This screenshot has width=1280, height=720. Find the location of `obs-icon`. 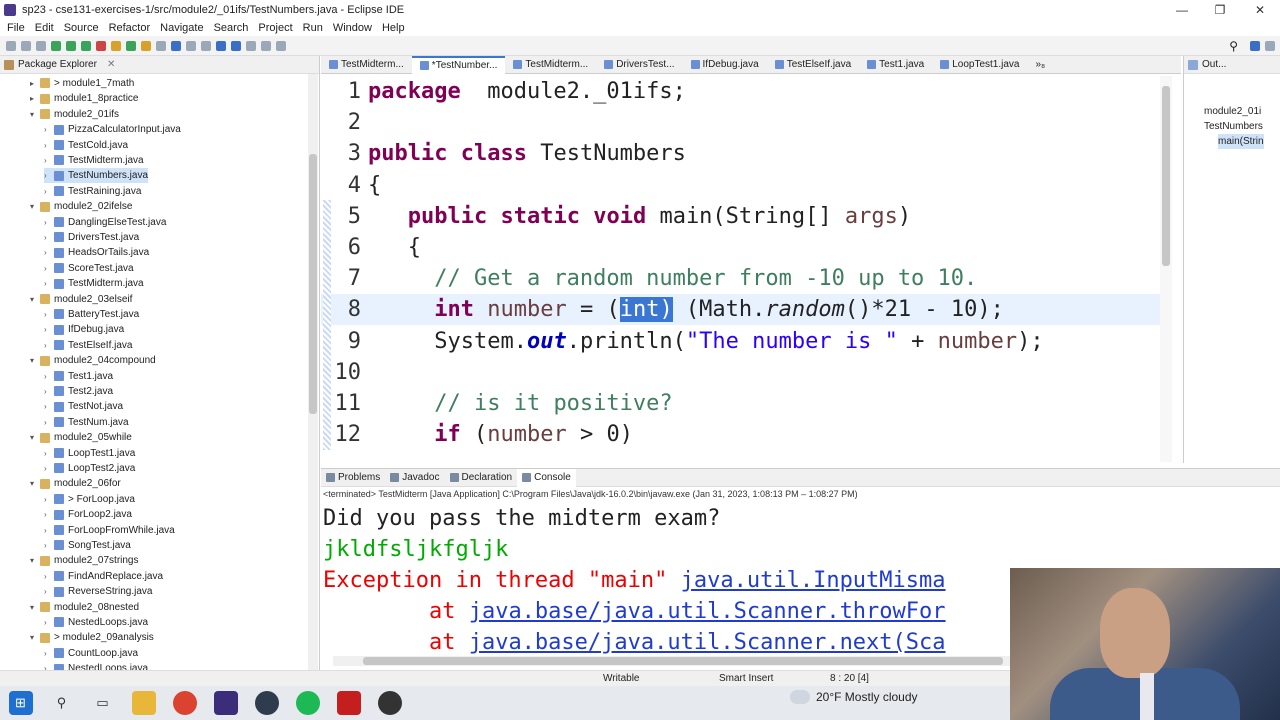

obs-icon is located at coordinates (389, 703).